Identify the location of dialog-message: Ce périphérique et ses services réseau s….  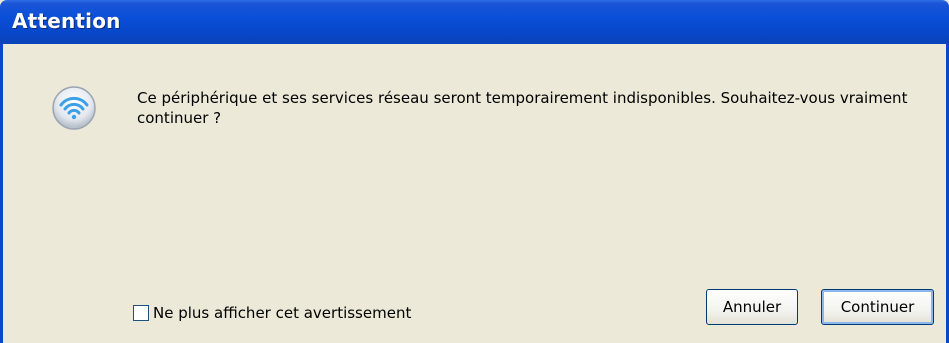
(522, 108).